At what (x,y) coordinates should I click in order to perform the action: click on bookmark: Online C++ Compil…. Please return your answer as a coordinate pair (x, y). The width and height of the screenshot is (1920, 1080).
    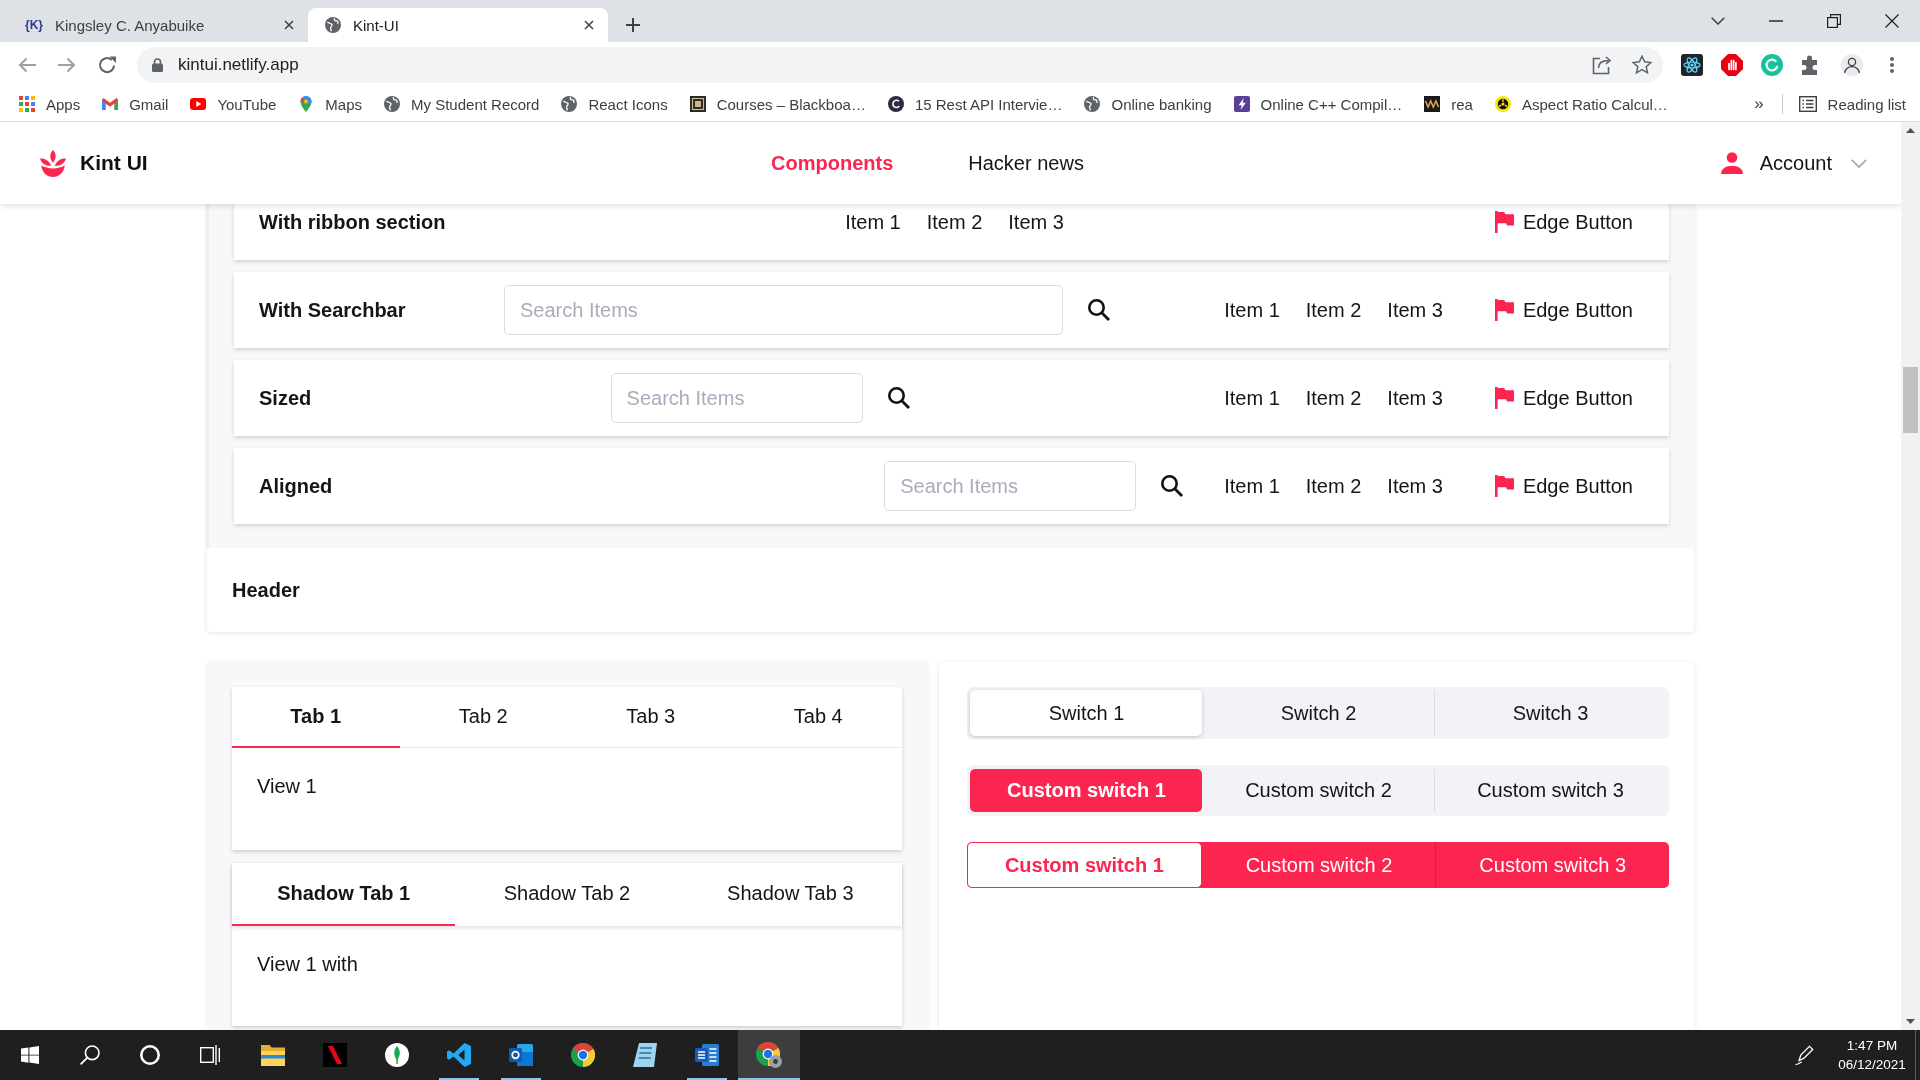
    Looking at the image, I should click on (1318, 104).